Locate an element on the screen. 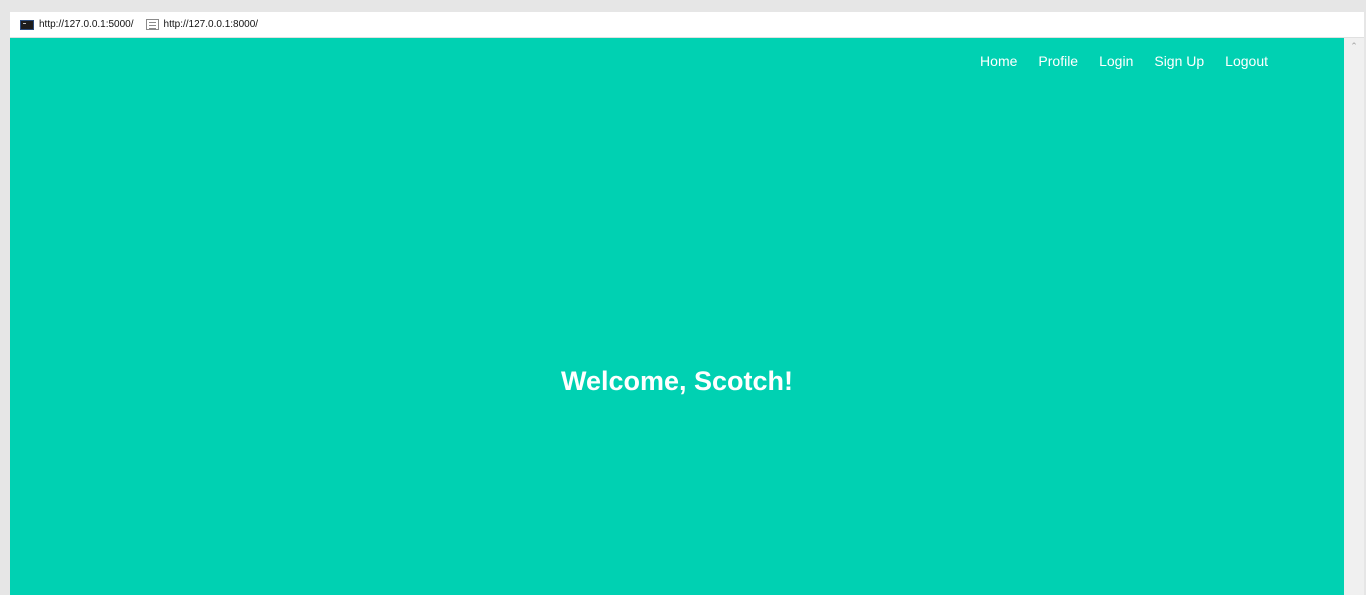 This screenshot has width=1366, height=595. page-icon is located at coordinates (152, 24).